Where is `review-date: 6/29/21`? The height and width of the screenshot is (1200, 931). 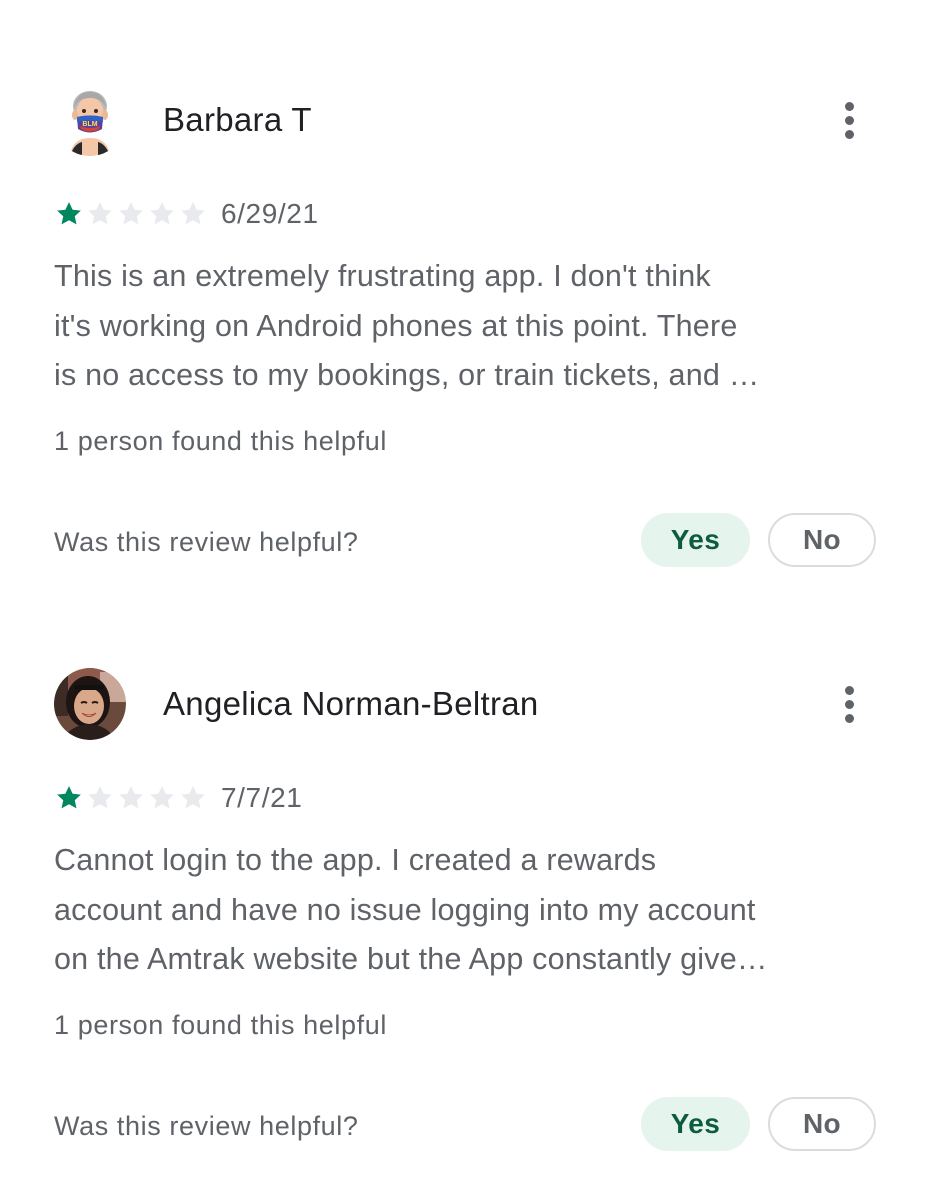
review-date: 6/29/21 is located at coordinates (270, 213).